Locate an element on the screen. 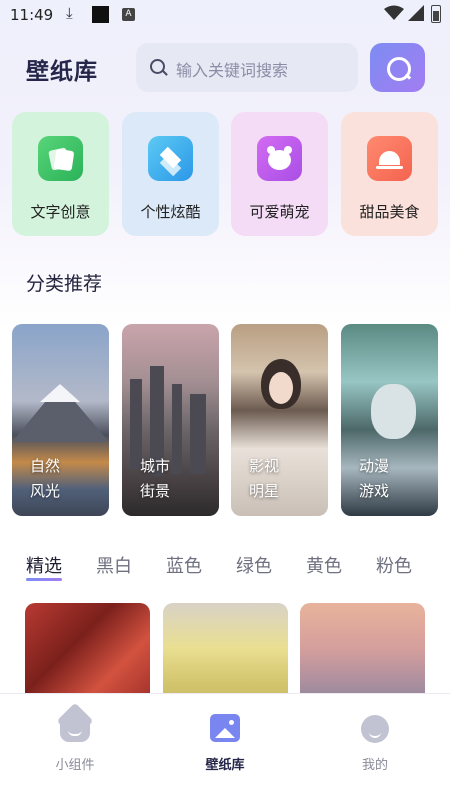  pet-face-icon is located at coordinates (279, 158).